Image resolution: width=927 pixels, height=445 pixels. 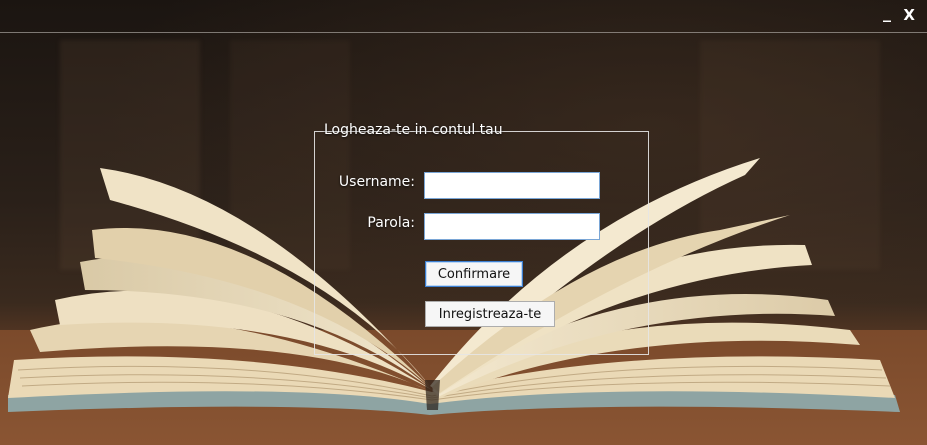 What do you see at coordinates (512, 185) in the screenshot?
I see `username-input` at bounding box center [512, 185].